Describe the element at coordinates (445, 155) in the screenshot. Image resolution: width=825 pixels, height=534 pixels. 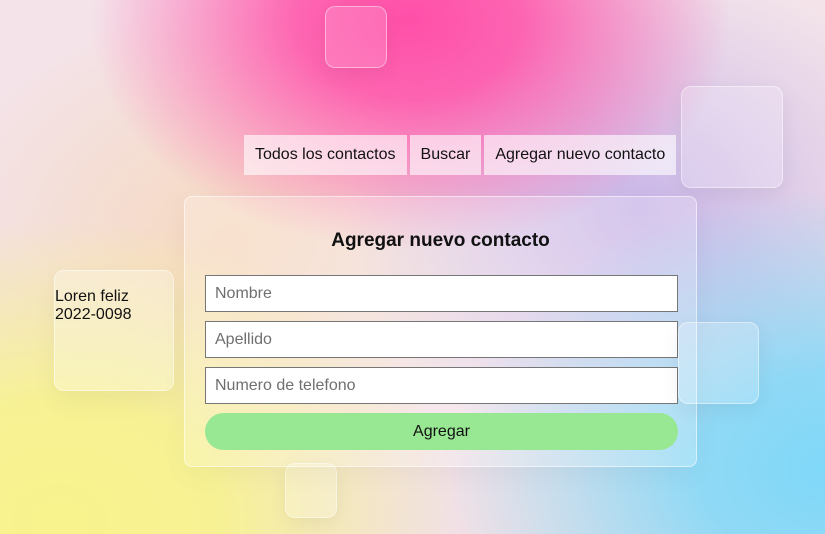
I see `tab-search: Buscar` at that location.